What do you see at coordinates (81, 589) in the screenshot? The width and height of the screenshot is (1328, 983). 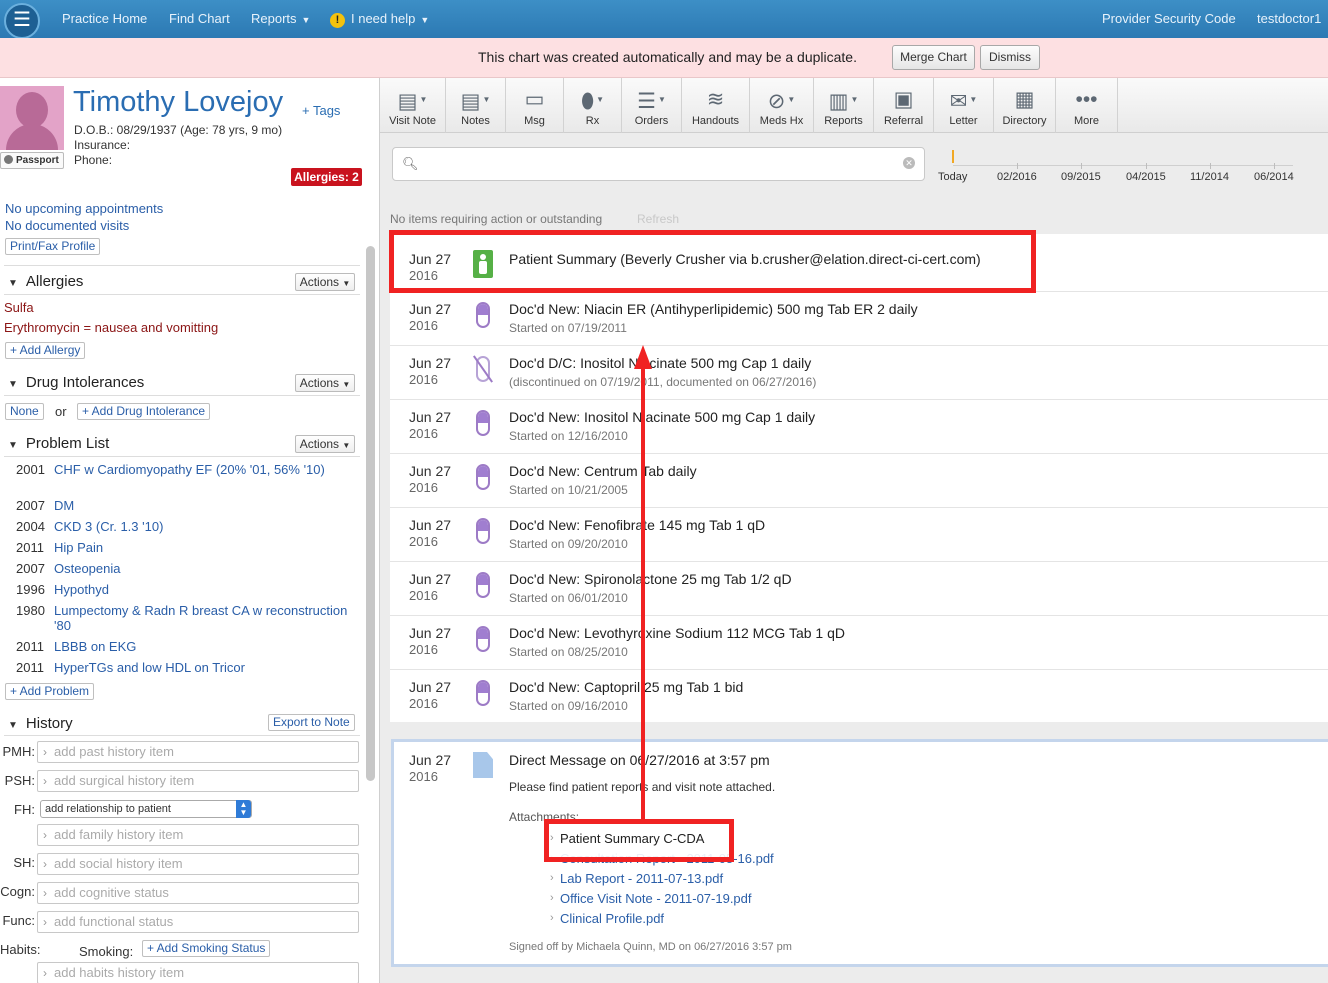 I see `problem-item: Hypothyd` at bounding box center [81, 589].